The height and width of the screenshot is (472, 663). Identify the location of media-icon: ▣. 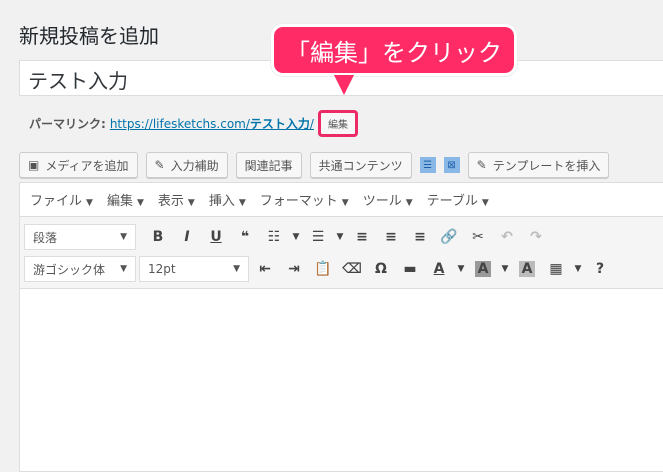
(34, 165).